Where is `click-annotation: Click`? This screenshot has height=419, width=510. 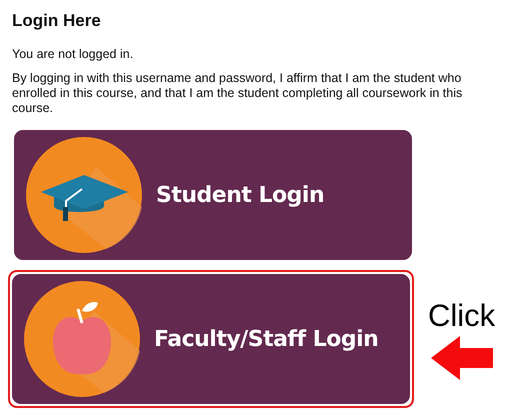
click-annotation: Click is located at coordinates (462, 316).